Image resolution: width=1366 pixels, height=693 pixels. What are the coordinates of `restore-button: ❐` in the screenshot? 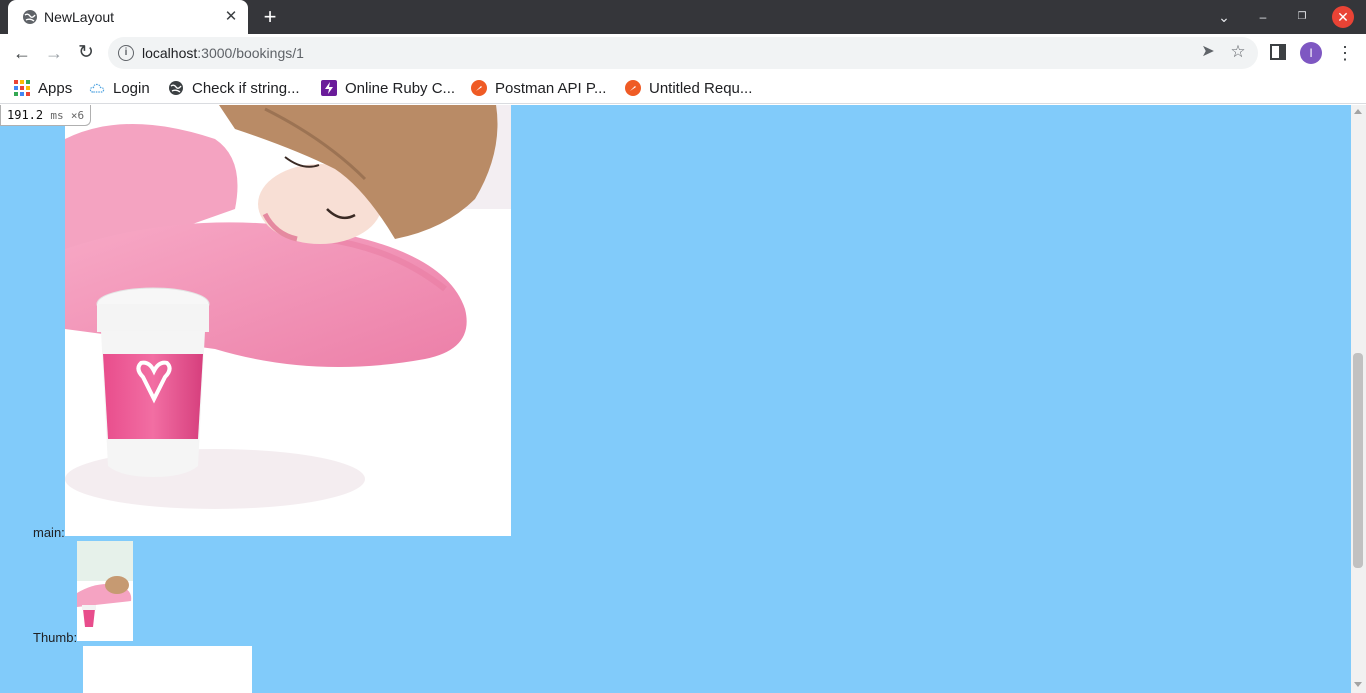 It's located at (1302, 17).